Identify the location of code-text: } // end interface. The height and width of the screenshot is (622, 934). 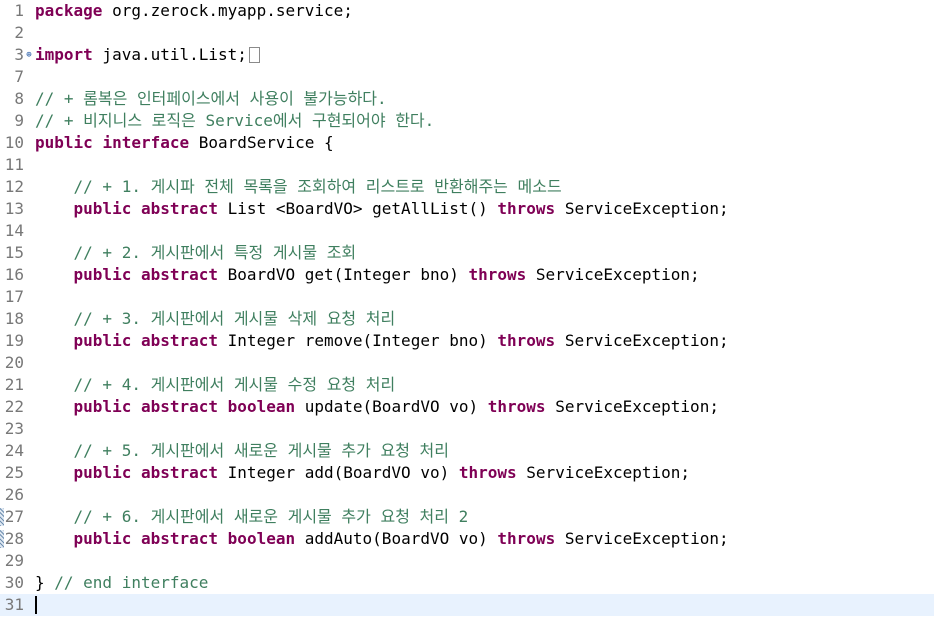
(121, 583).